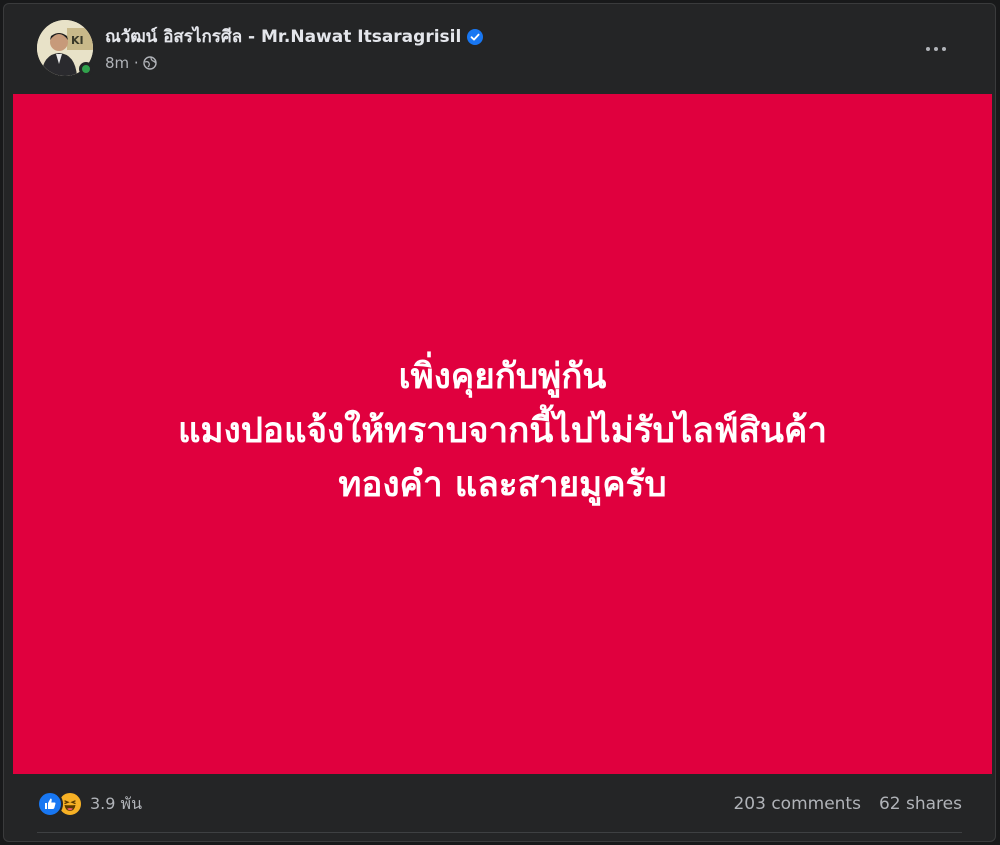 Image resolution: width=1000 pixels, height=845 pixels. I want to click on comments-count-link: 203 comments, so click(796, 804).